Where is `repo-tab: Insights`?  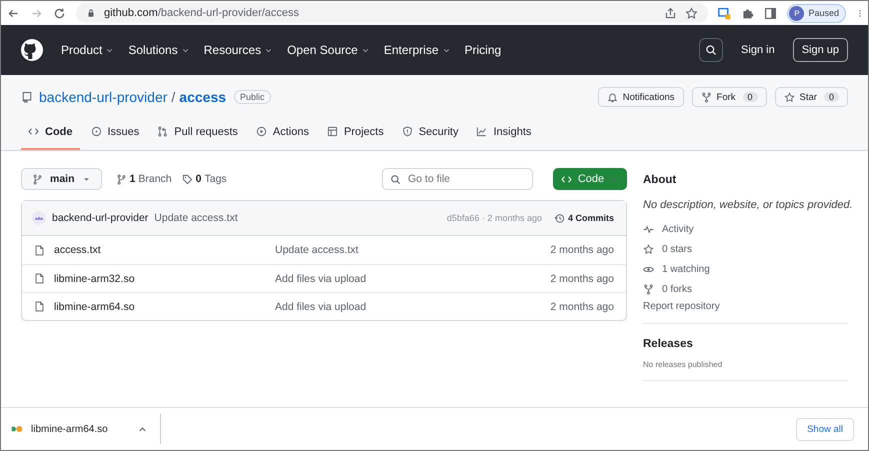 repo-tab: Insights is located at coordinates (503, 132).